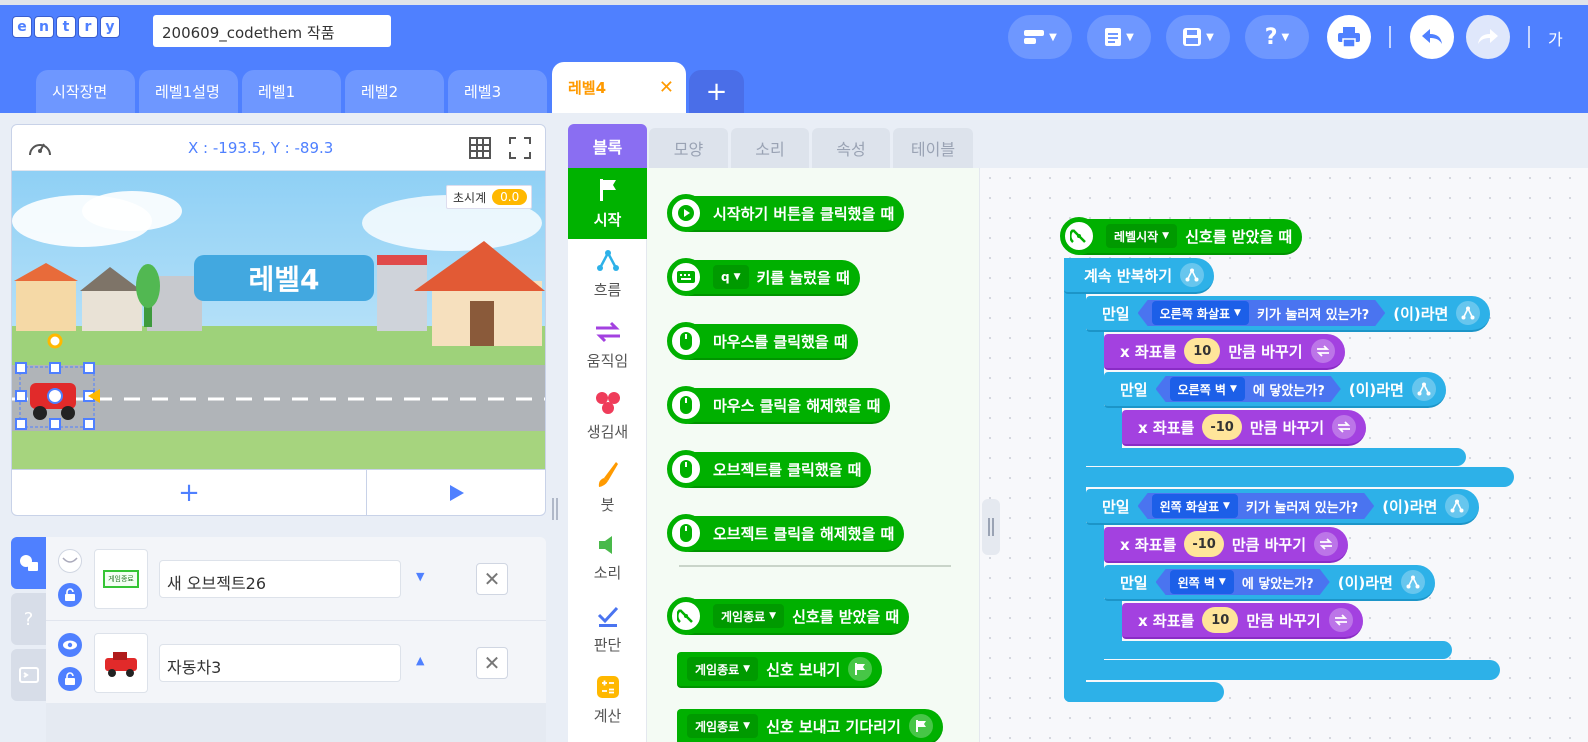  What do you see at coordinates (456, 492) in the screenshot?
I see `run-button` at bounding box center [456, 492].